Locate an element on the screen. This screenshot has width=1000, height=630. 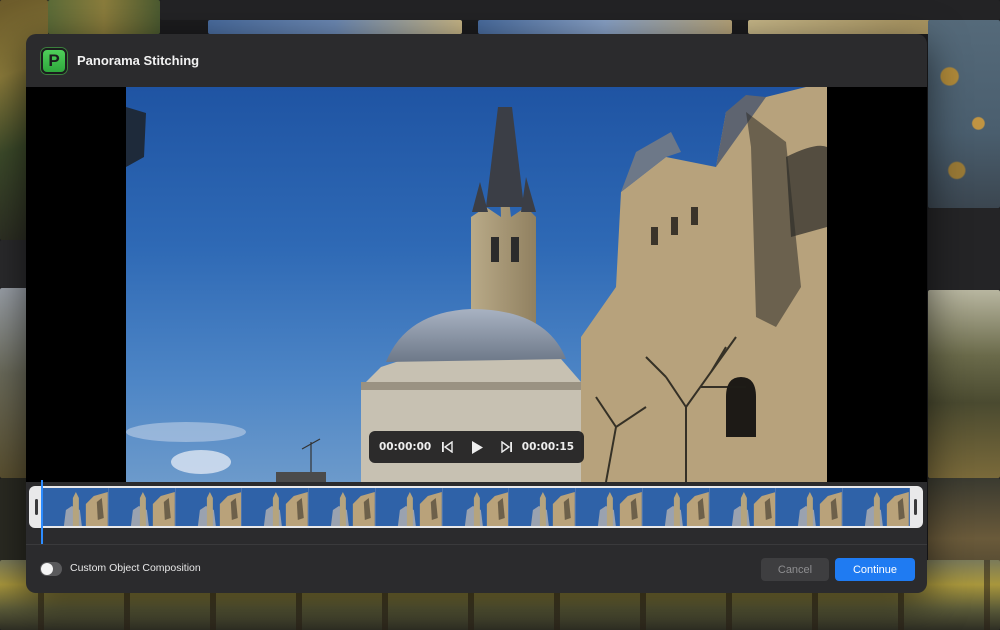
total-time: 00:00:15 is located at coordinates (547, 447).